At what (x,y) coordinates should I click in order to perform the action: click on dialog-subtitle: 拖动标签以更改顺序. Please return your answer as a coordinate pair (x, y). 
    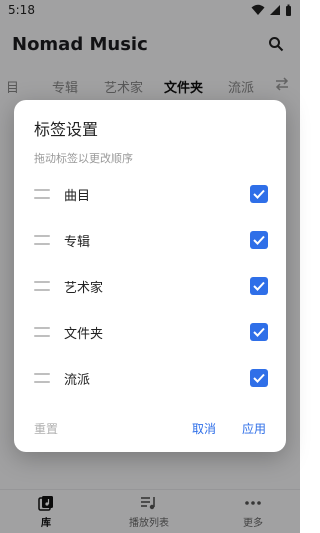
    Looking at the image, I should click on (83, 158).